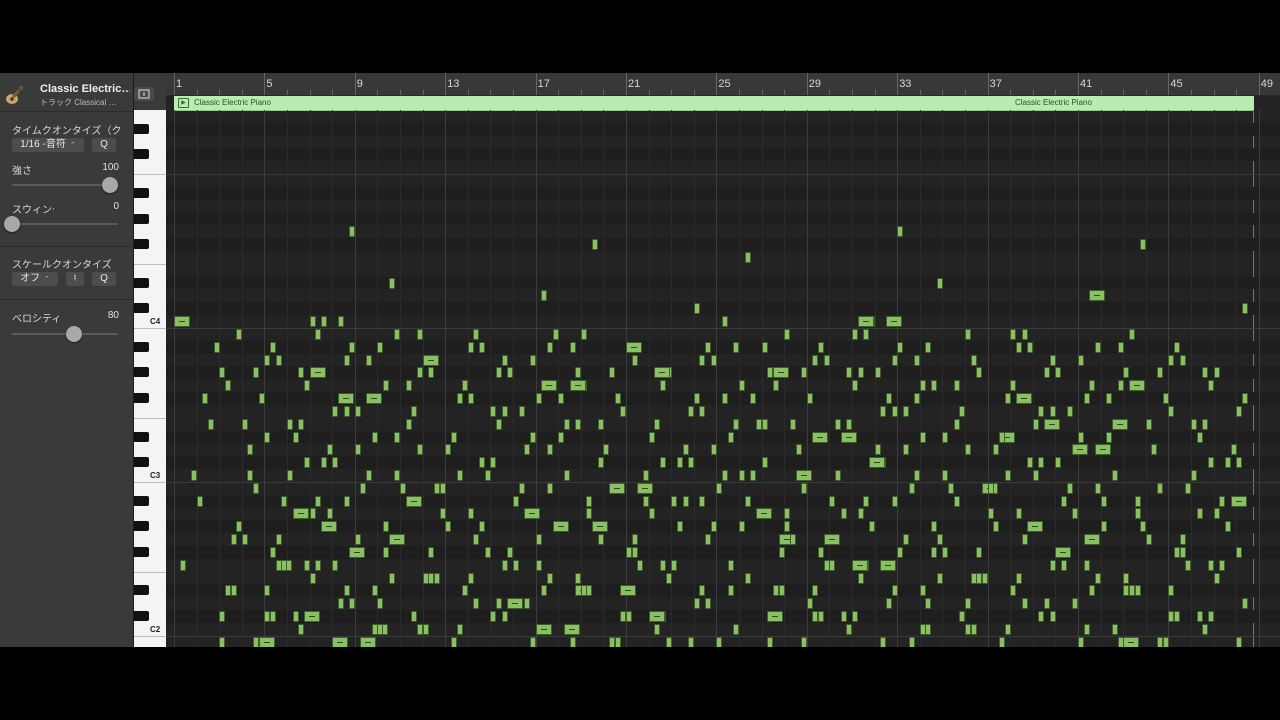 The image size is (1280, 720). Describe the element at coordinates (104, 145) in the screenshot. I see `time-quantize-q-button: Q` at that location.